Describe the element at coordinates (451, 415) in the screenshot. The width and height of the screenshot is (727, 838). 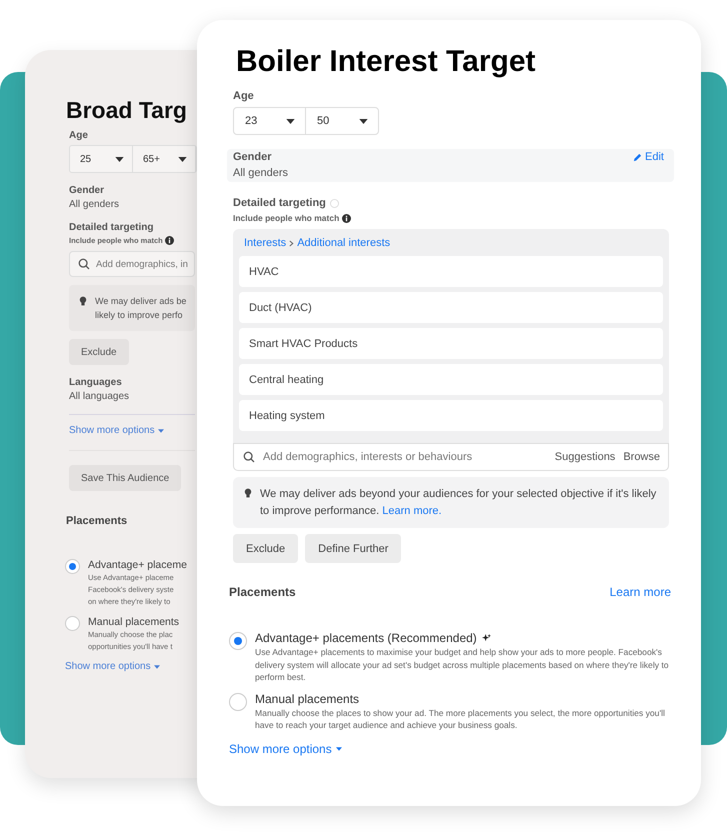
I see `interest-item: Heating system` at that location.